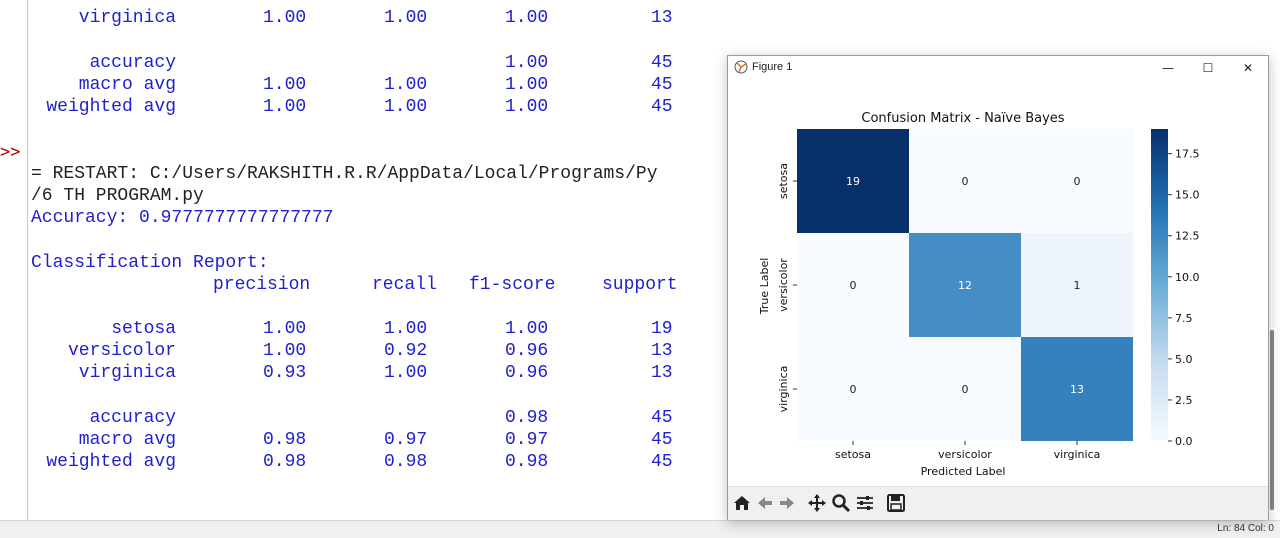  Describe the element at coordinates (896, 503) in the screenshot. I see `save-icon` at that location.